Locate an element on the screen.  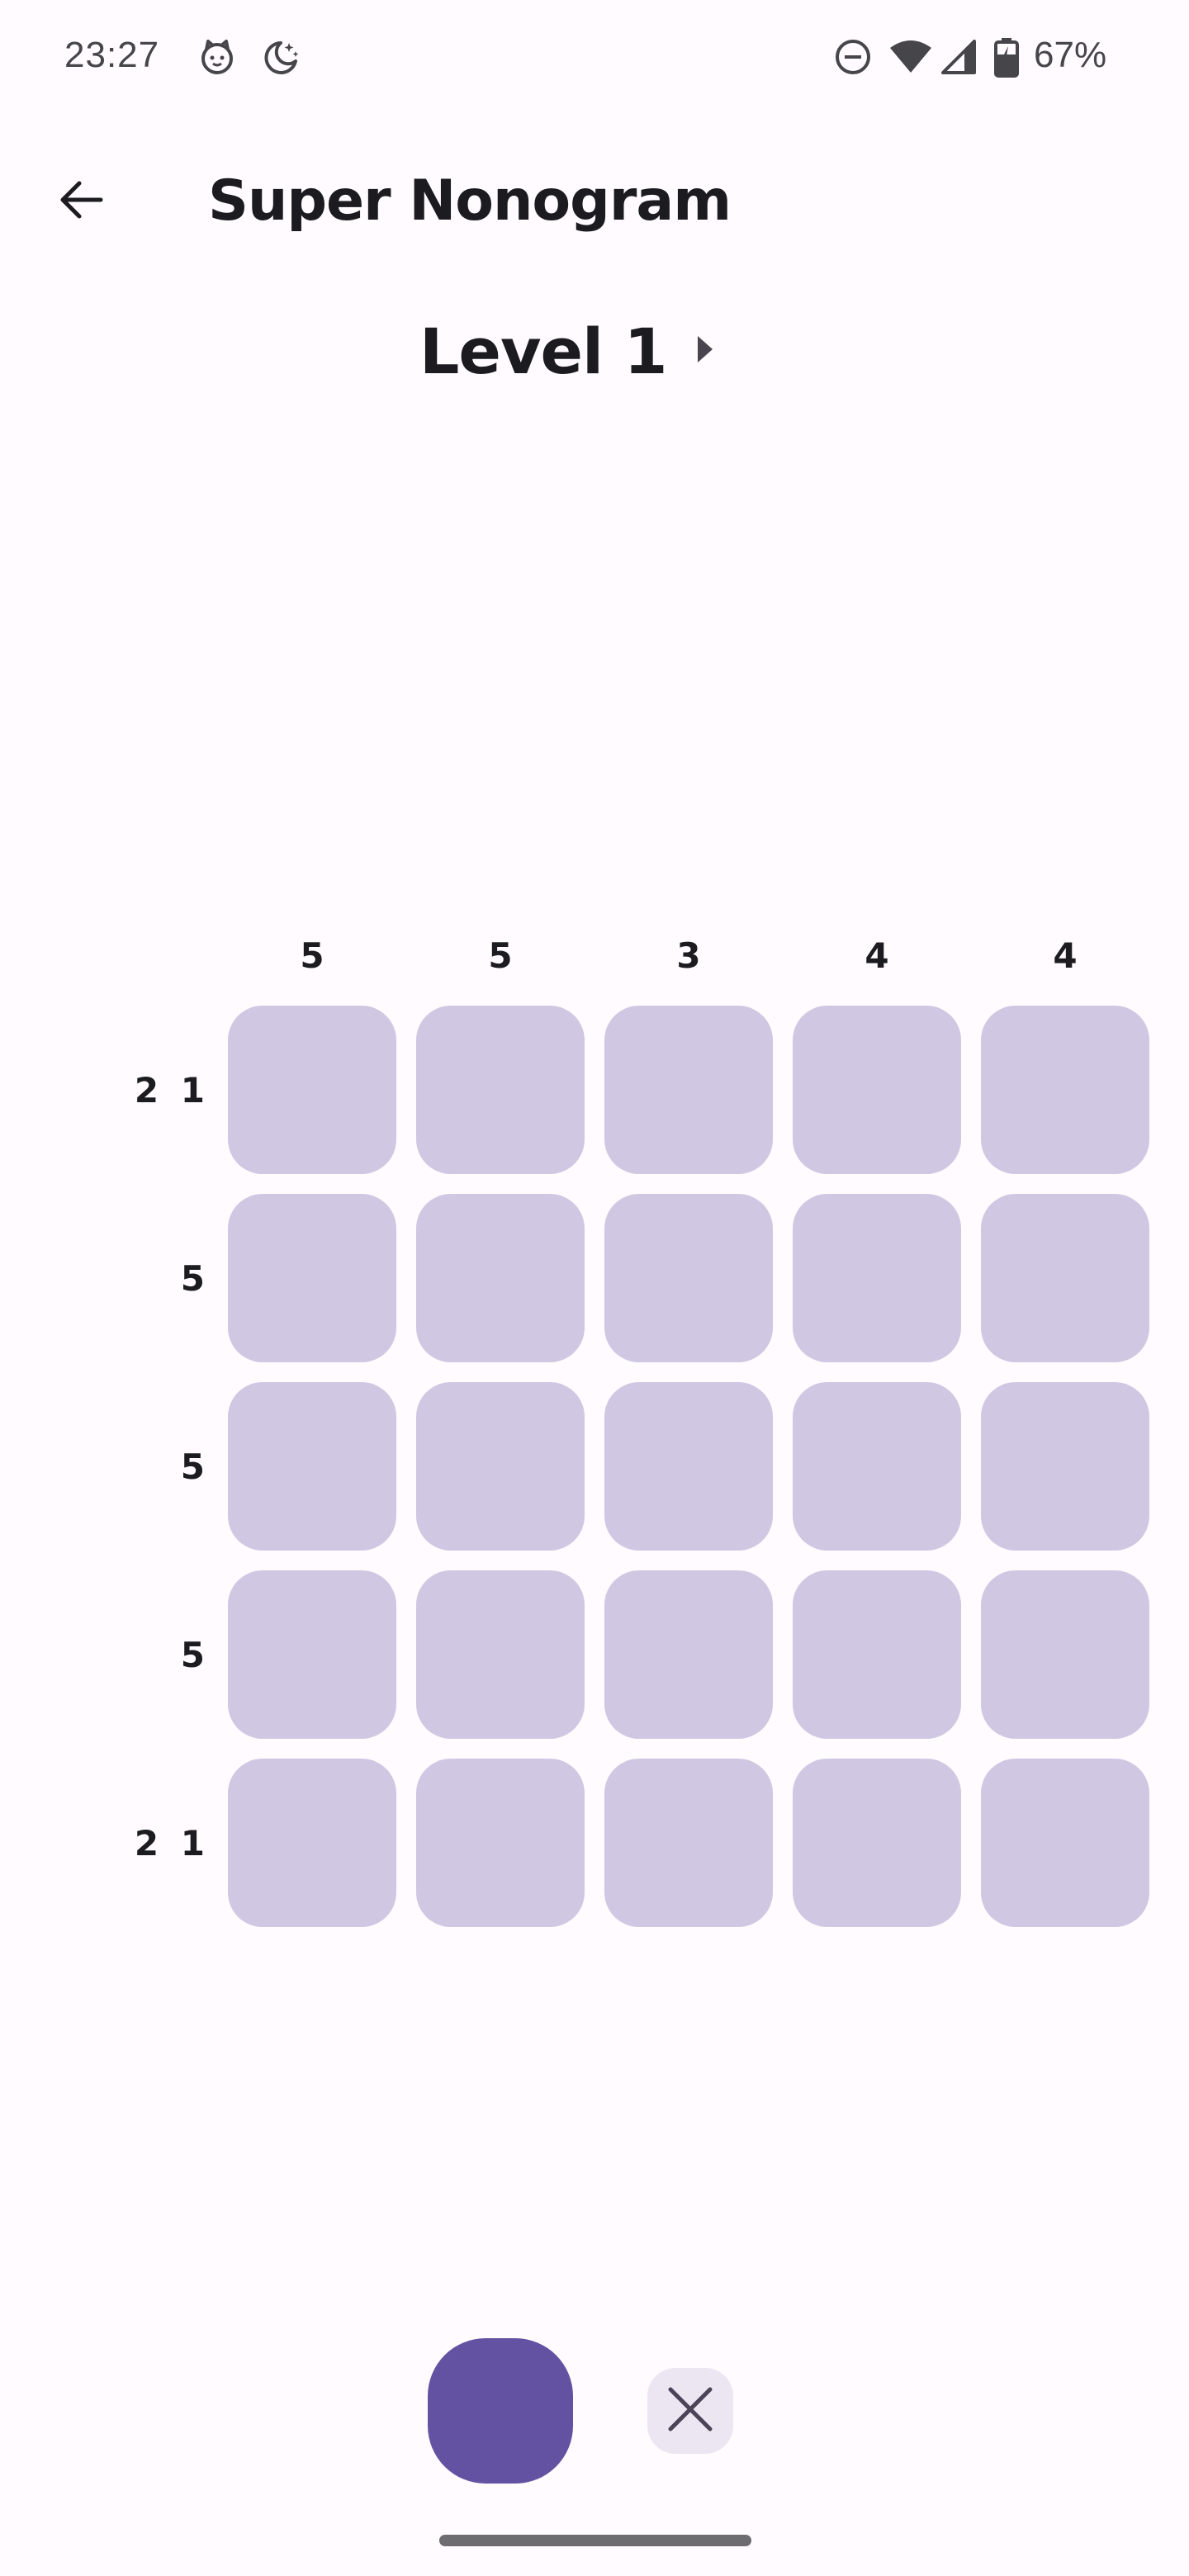
cross-mode-button is located at coordinates (690, 2411).